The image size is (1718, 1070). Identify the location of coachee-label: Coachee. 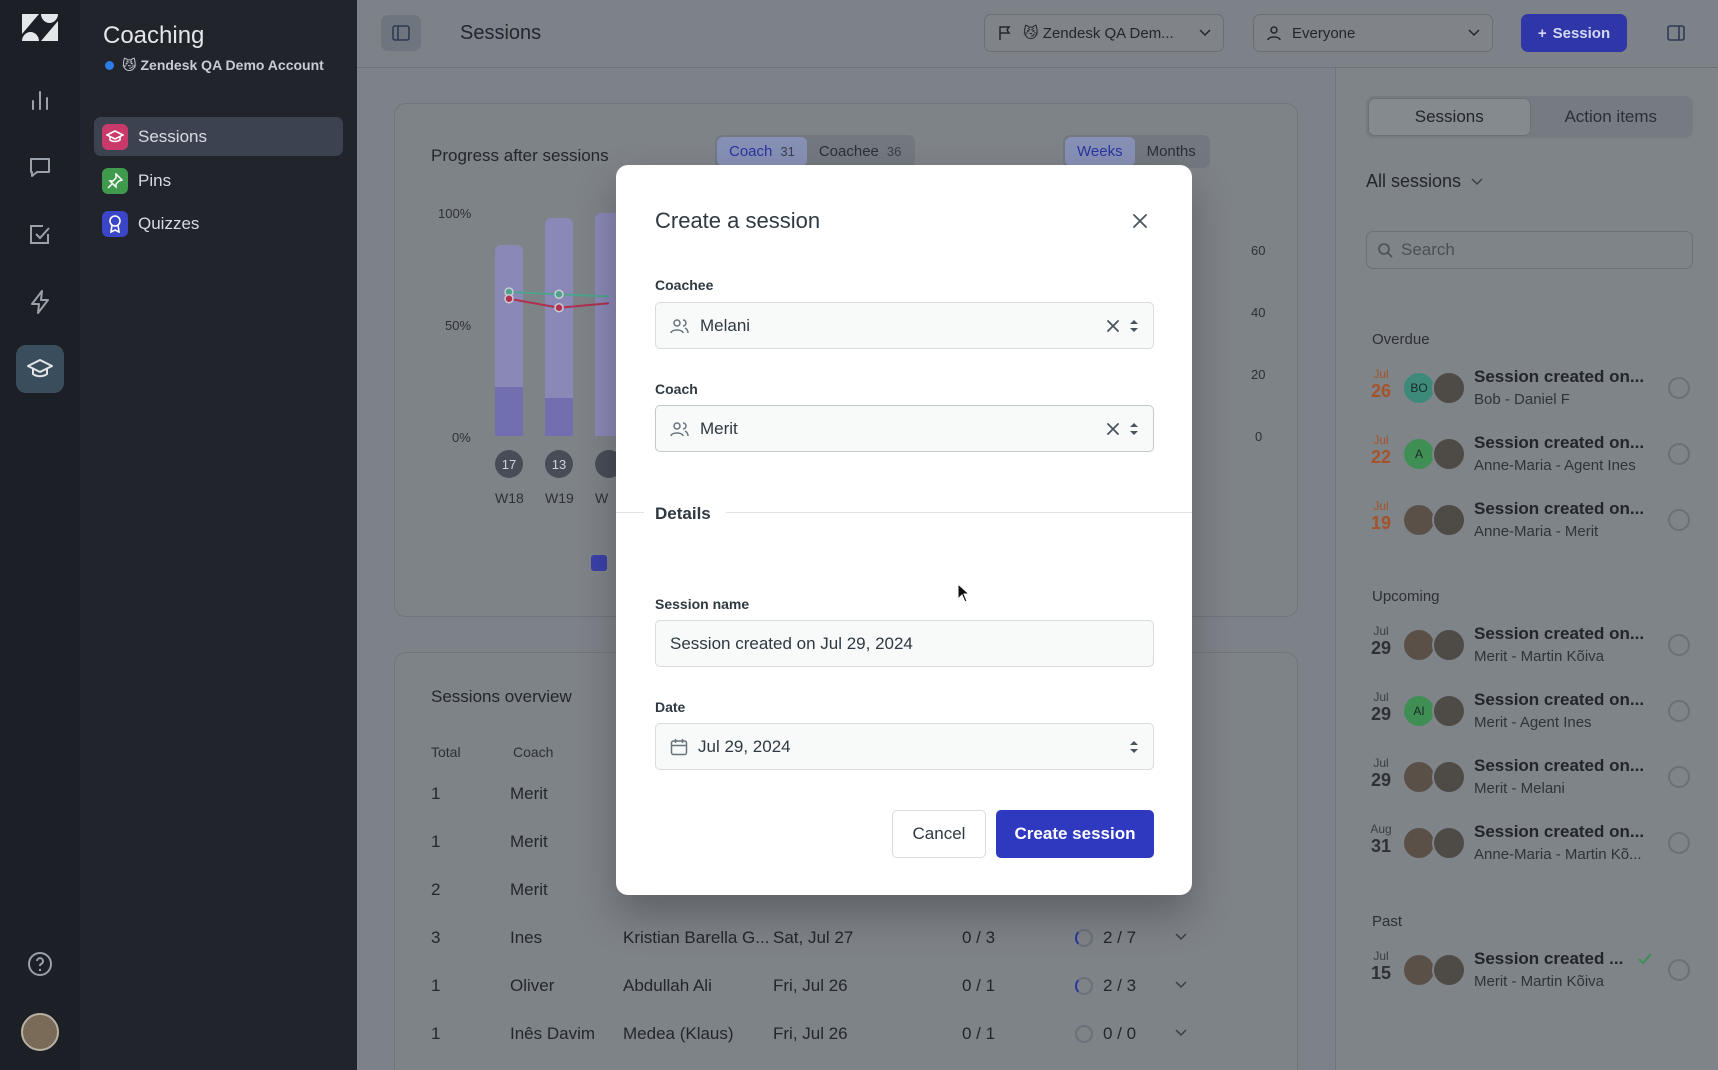
(684, 285).